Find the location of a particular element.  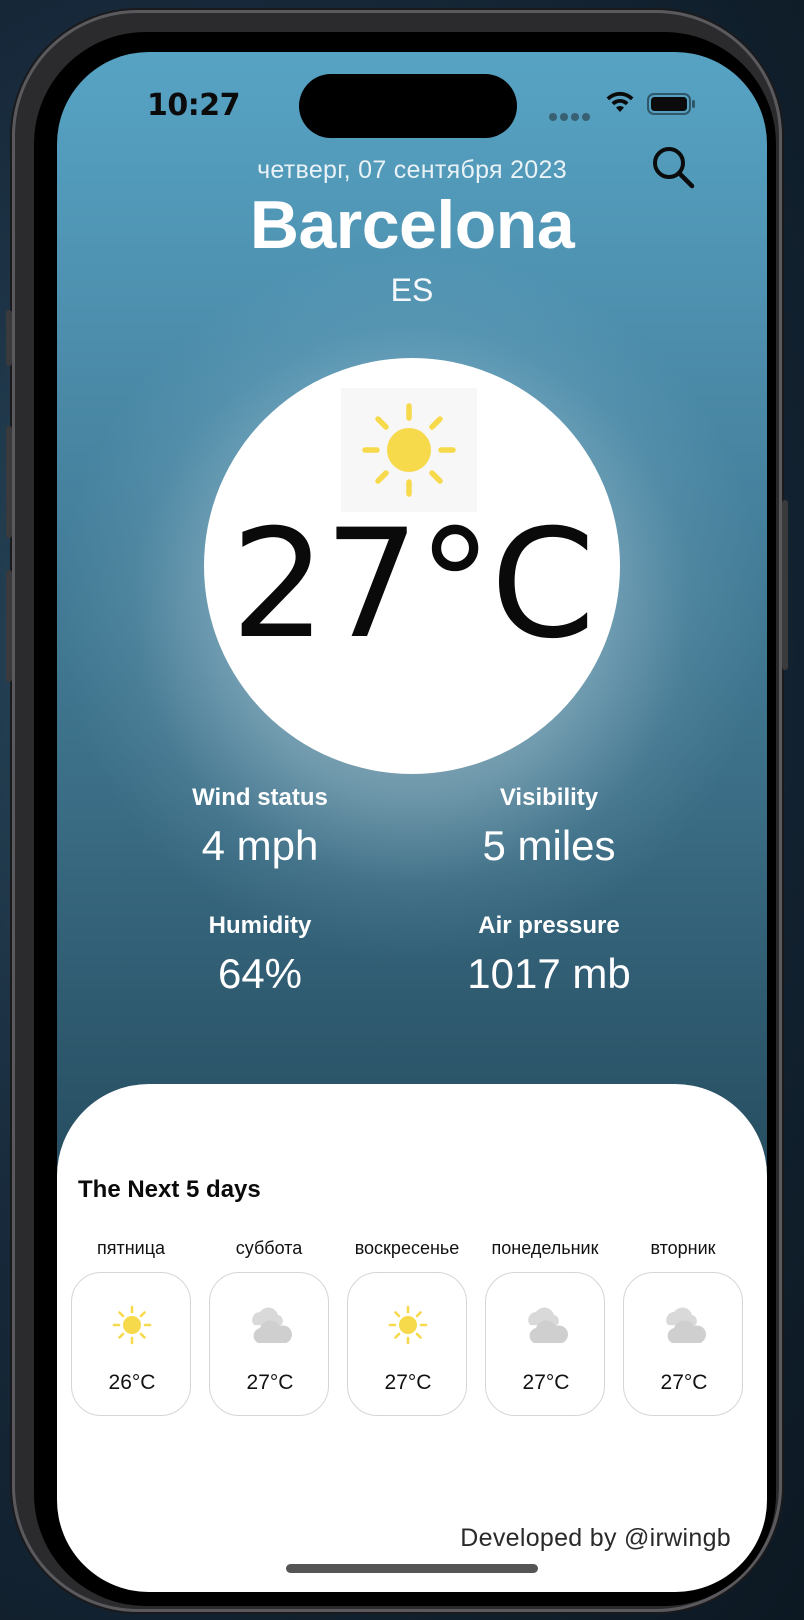

stat-label: Air pressure is located at coordinates (549, 925).